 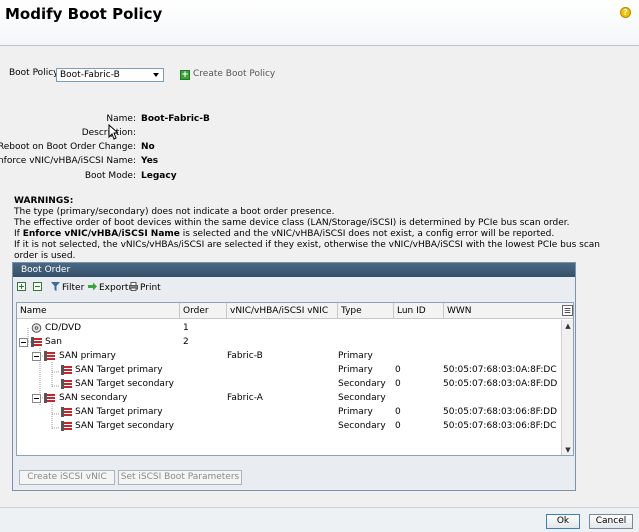 What do you see at coordinates (295, 288) in the screenshot?
I see `boot-order-toolbar: Filter Export Print` at bounding box center [295, 288].